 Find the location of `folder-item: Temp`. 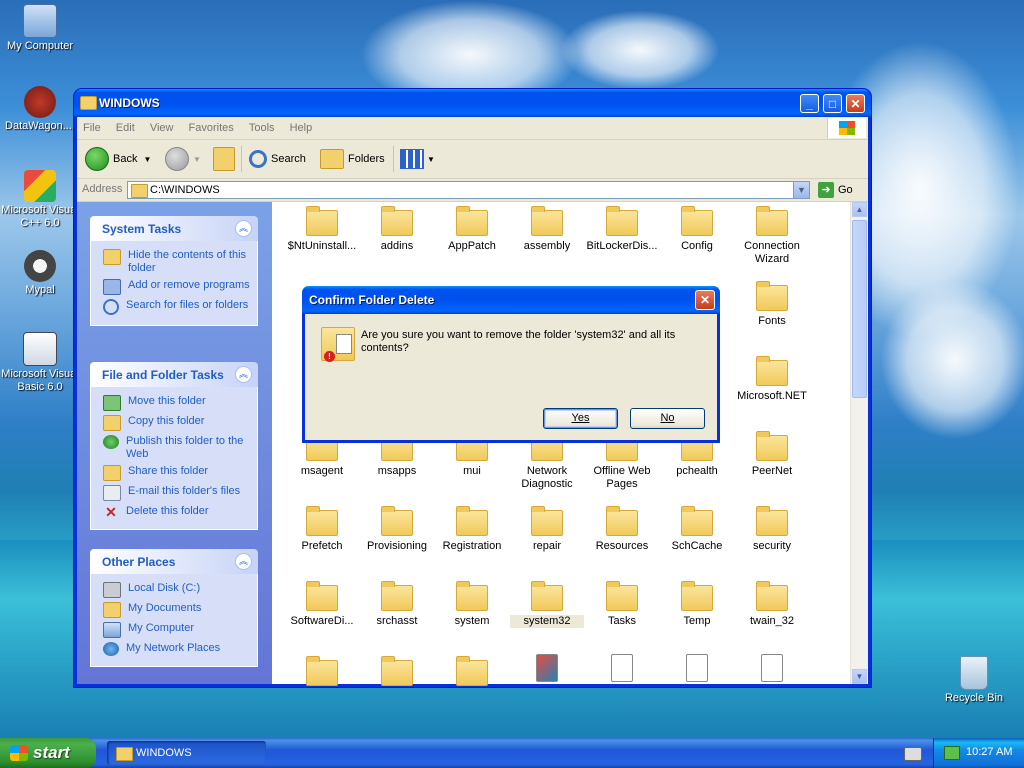

folder-item: Temp is located at coordinates (697, 604).